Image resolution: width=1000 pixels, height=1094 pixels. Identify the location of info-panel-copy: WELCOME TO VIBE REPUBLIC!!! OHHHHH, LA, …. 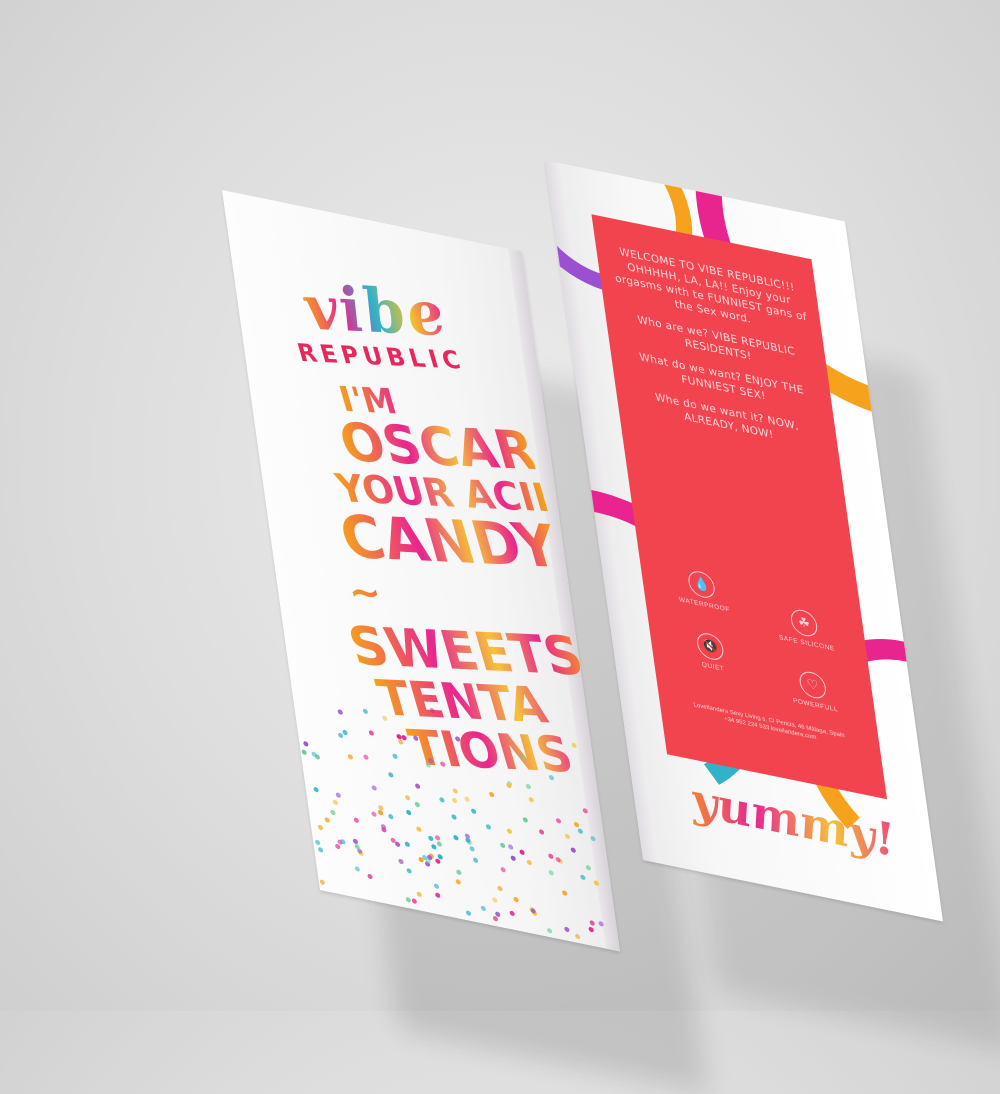
(718, 353).